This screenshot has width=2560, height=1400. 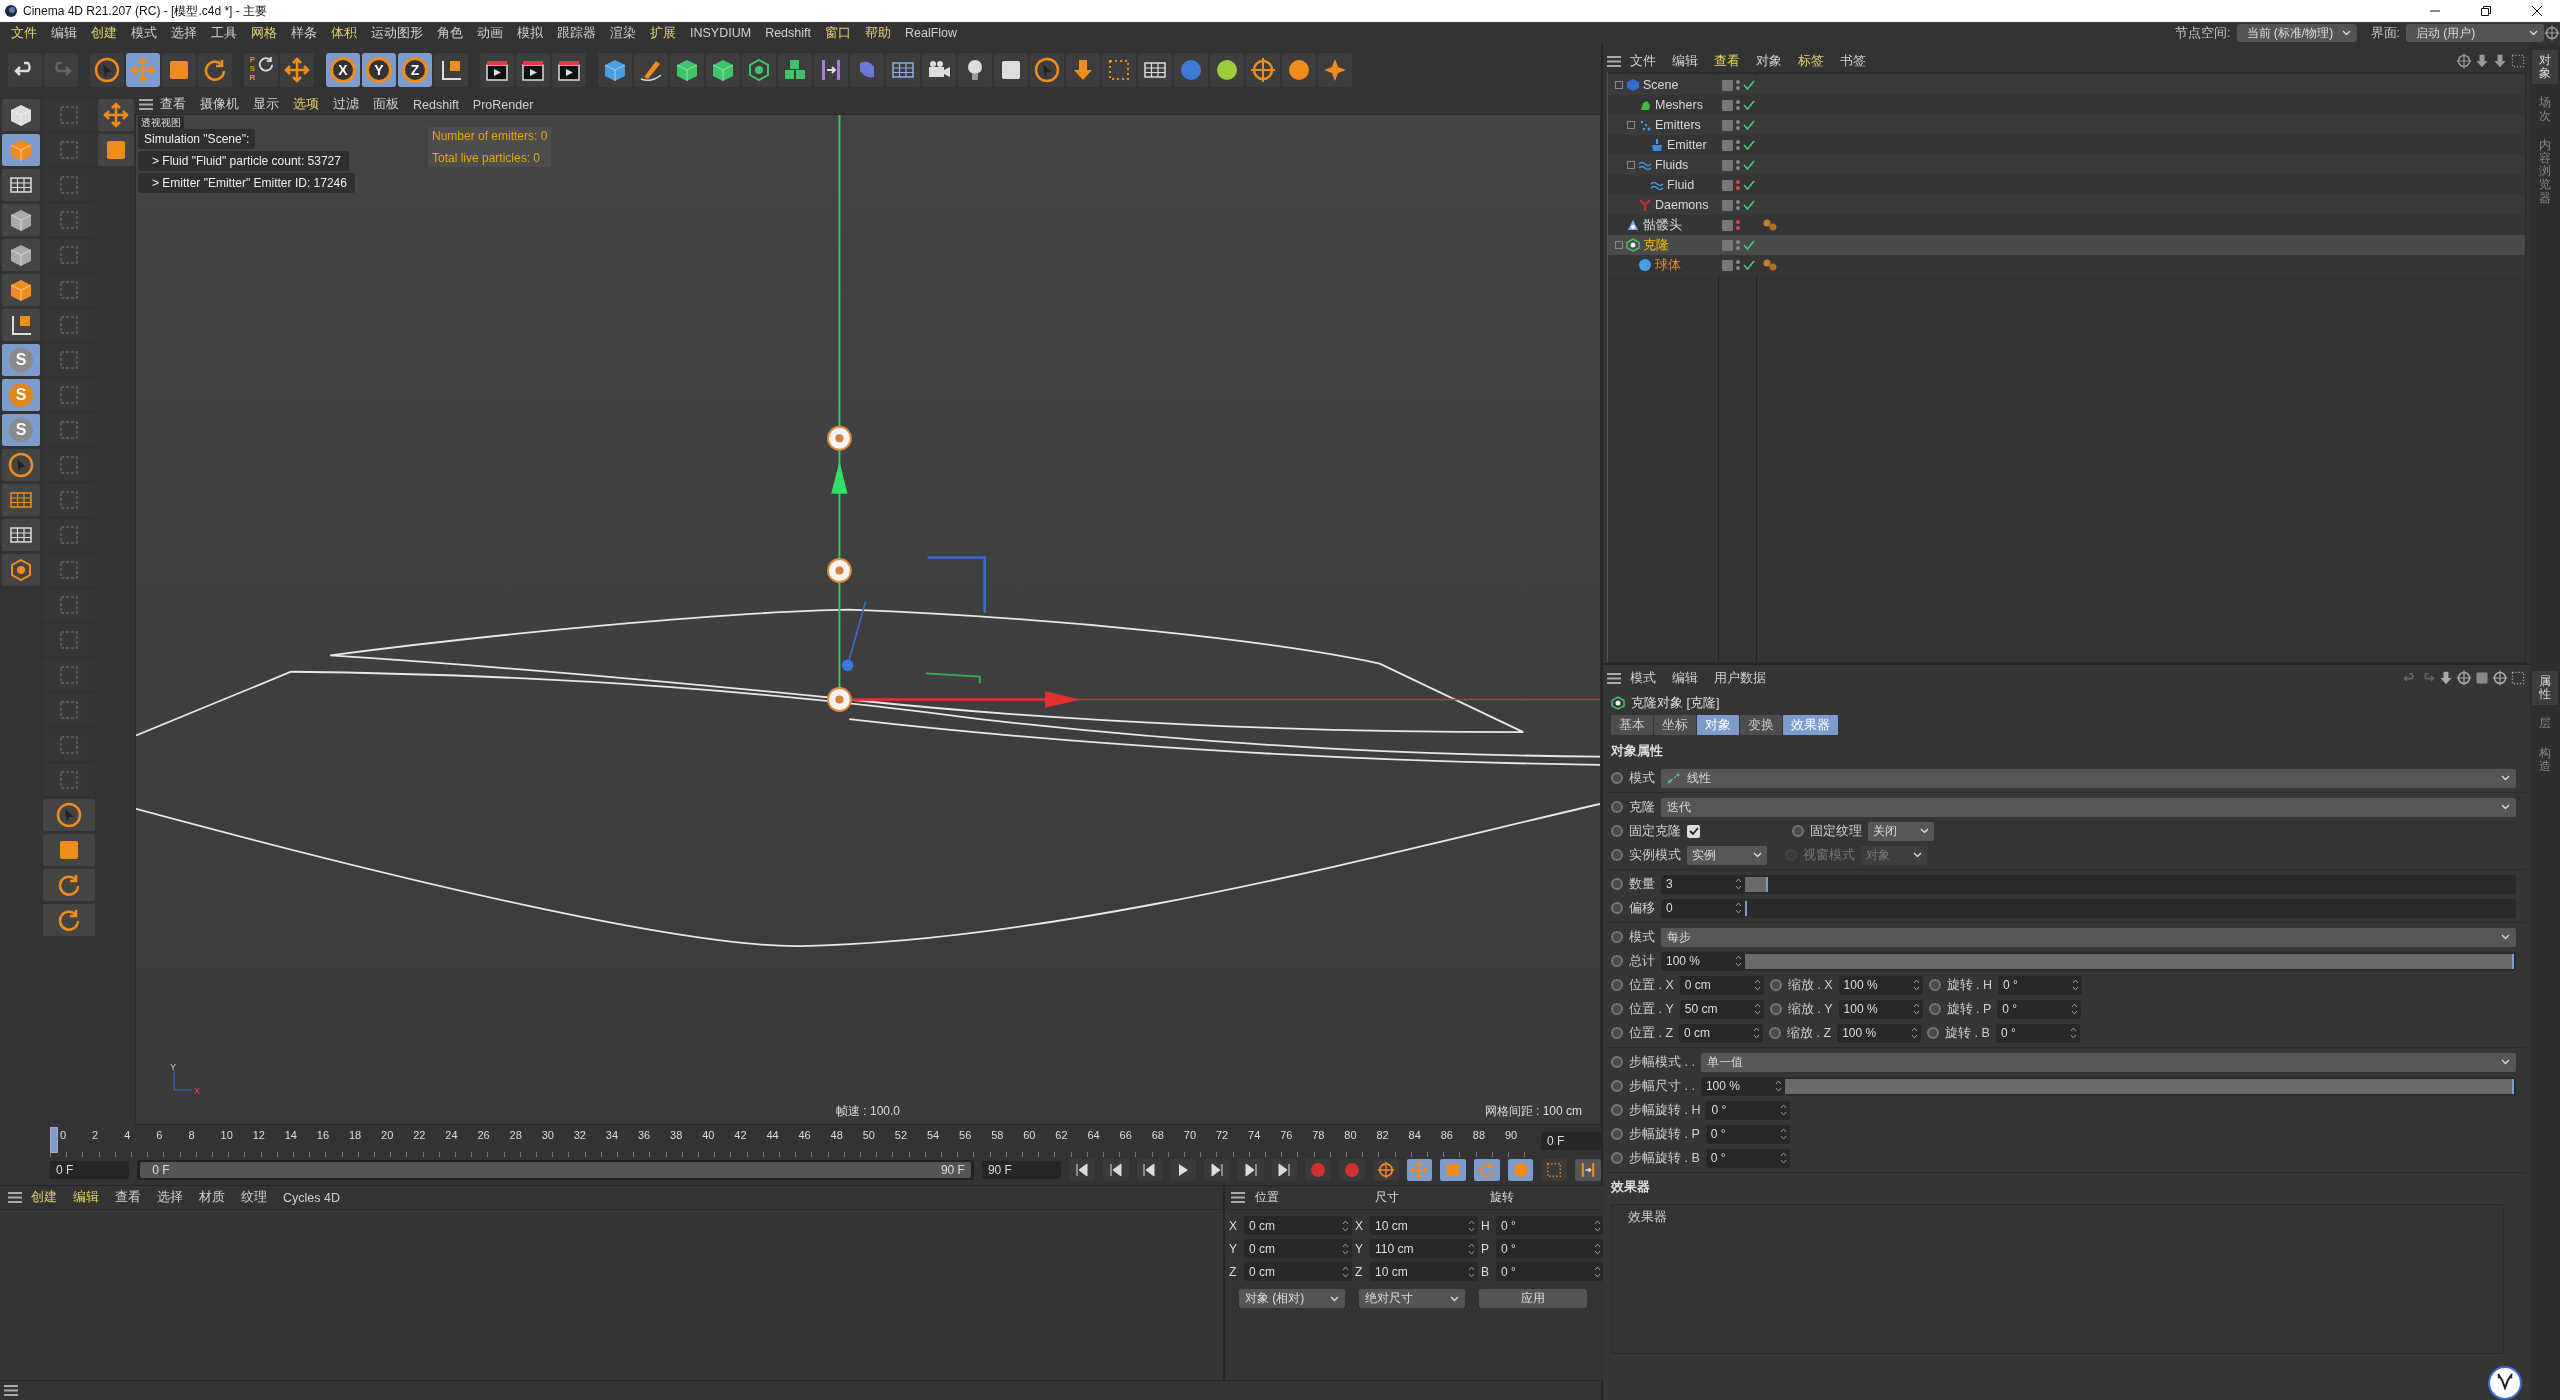 I want to click on effector-list: 效果器, so click(x=2057, y=1279).